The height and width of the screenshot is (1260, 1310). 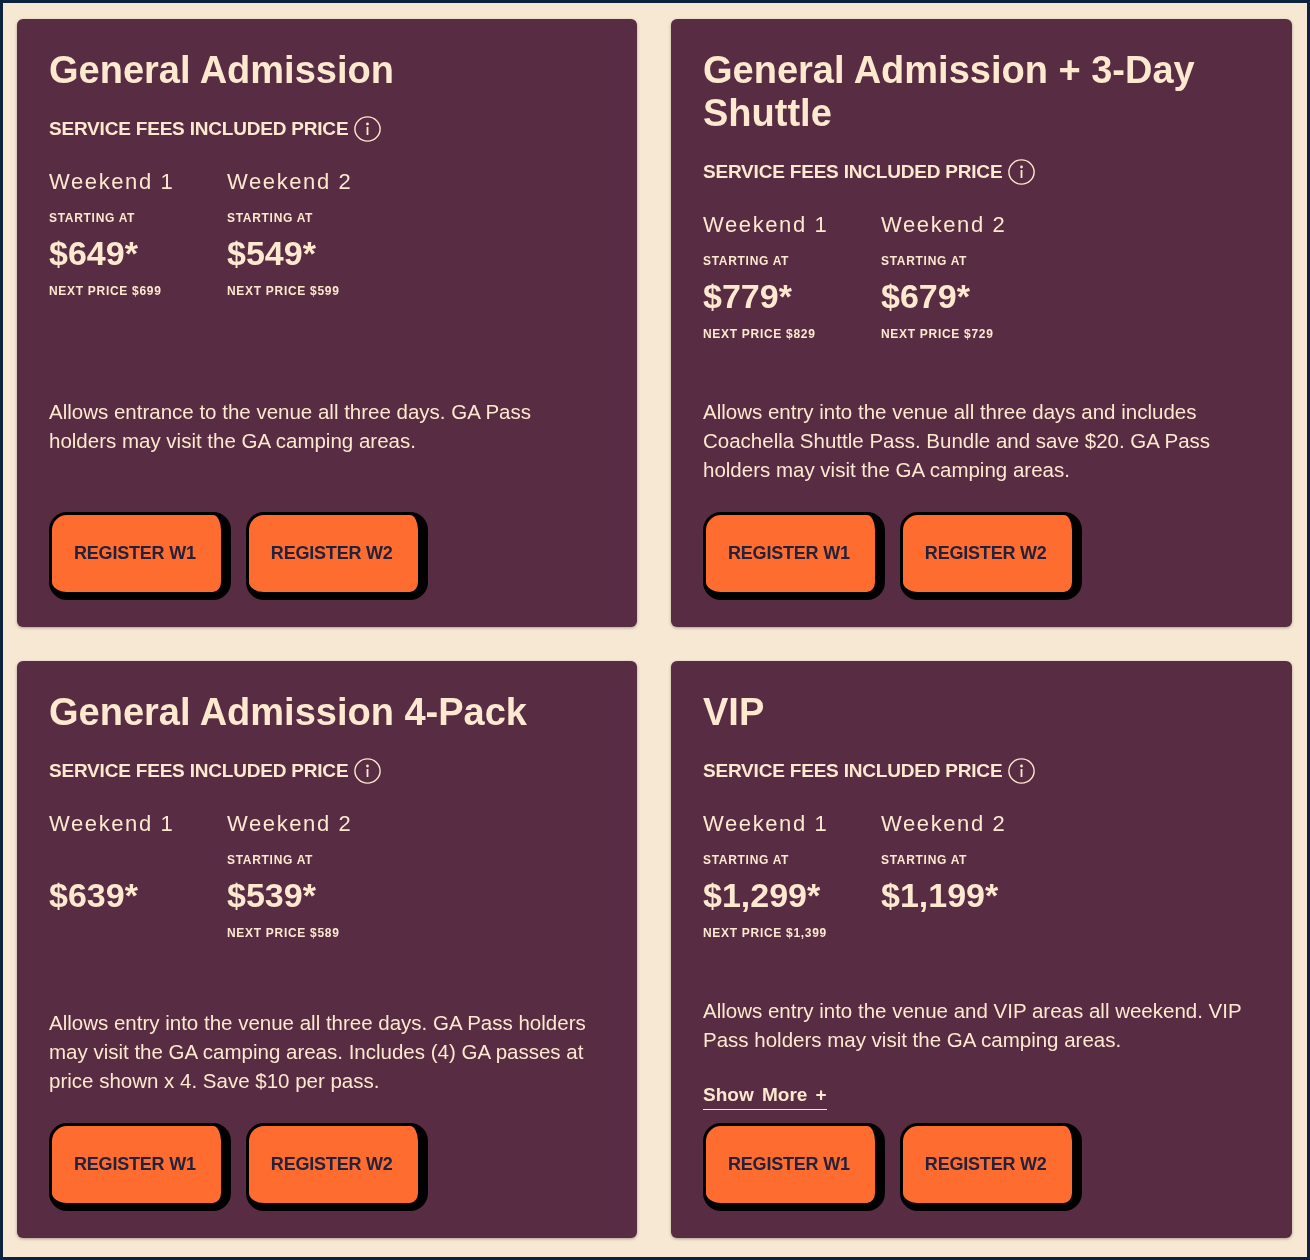 What do you see at coordinates (283, 291) in the screenshot?
I see `next-price: NEXT PRICE $599` at bounding box center [283, 291].